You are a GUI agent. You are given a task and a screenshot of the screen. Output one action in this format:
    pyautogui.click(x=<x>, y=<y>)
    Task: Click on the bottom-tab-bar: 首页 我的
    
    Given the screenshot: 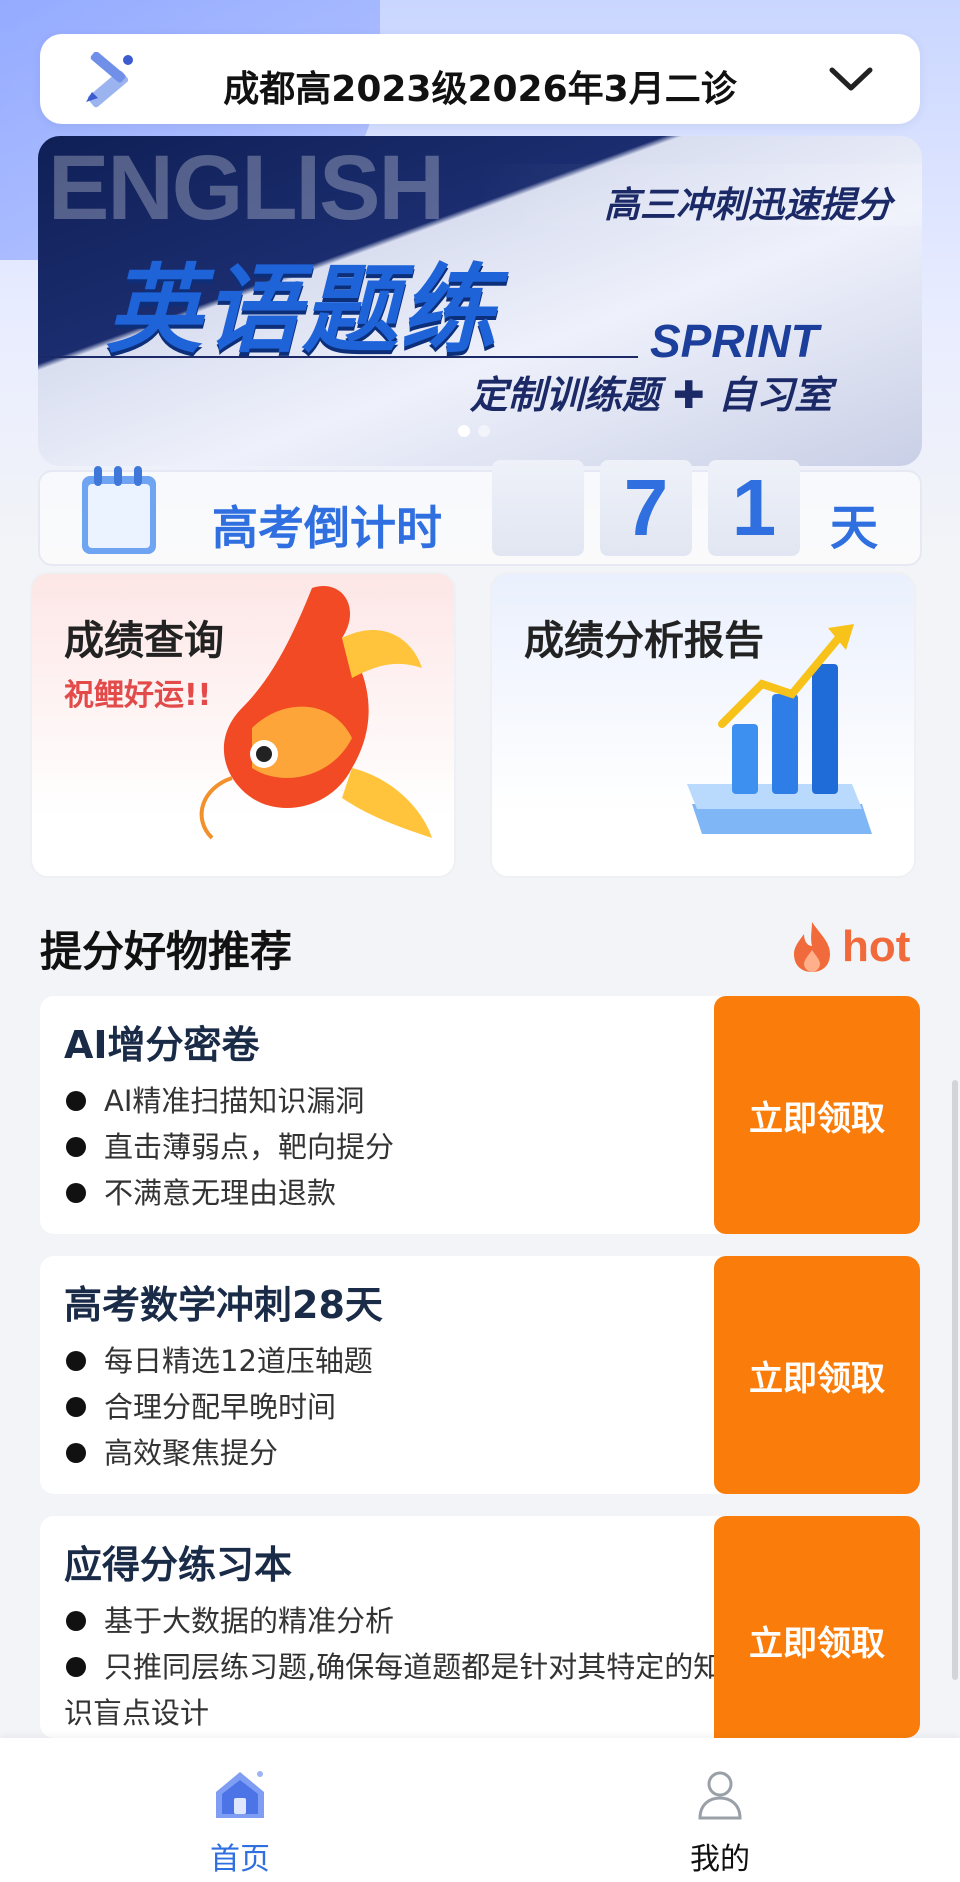 What is the action you would take?
    pyautogui.click(x=480, y=1810)
    